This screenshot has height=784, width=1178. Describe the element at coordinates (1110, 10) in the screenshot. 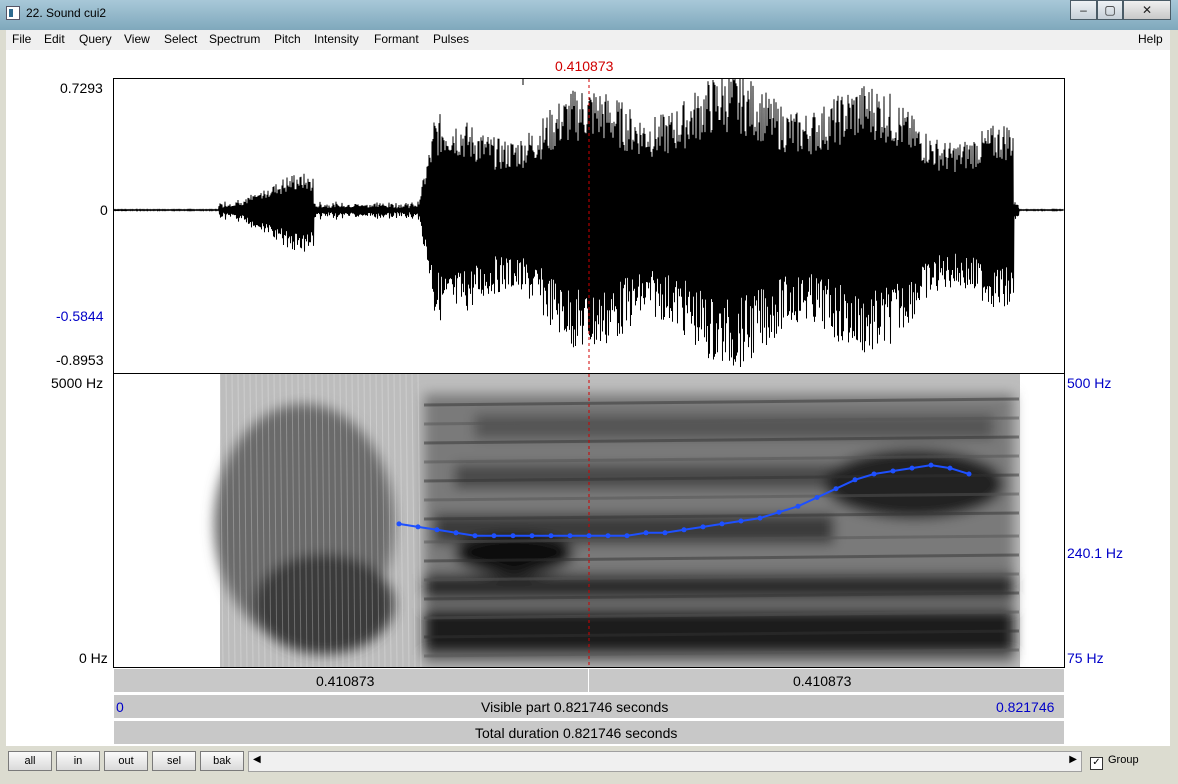

I see `maximize-button: ▢` at that location.